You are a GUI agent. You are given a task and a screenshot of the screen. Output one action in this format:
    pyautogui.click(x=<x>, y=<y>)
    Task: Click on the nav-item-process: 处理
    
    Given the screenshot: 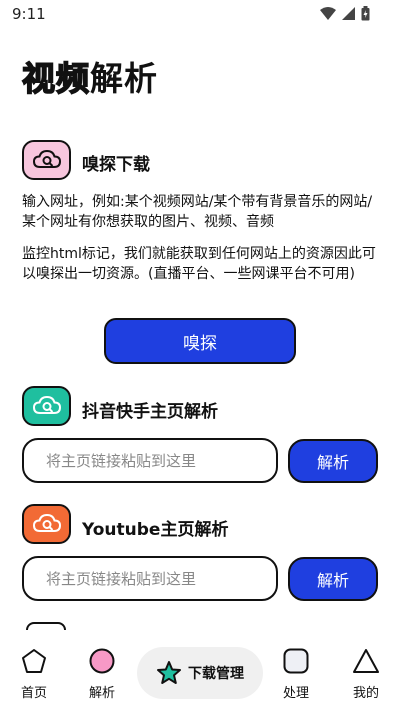 What is the action you would take?
    pyautogui.click(x=296, y=674)
    